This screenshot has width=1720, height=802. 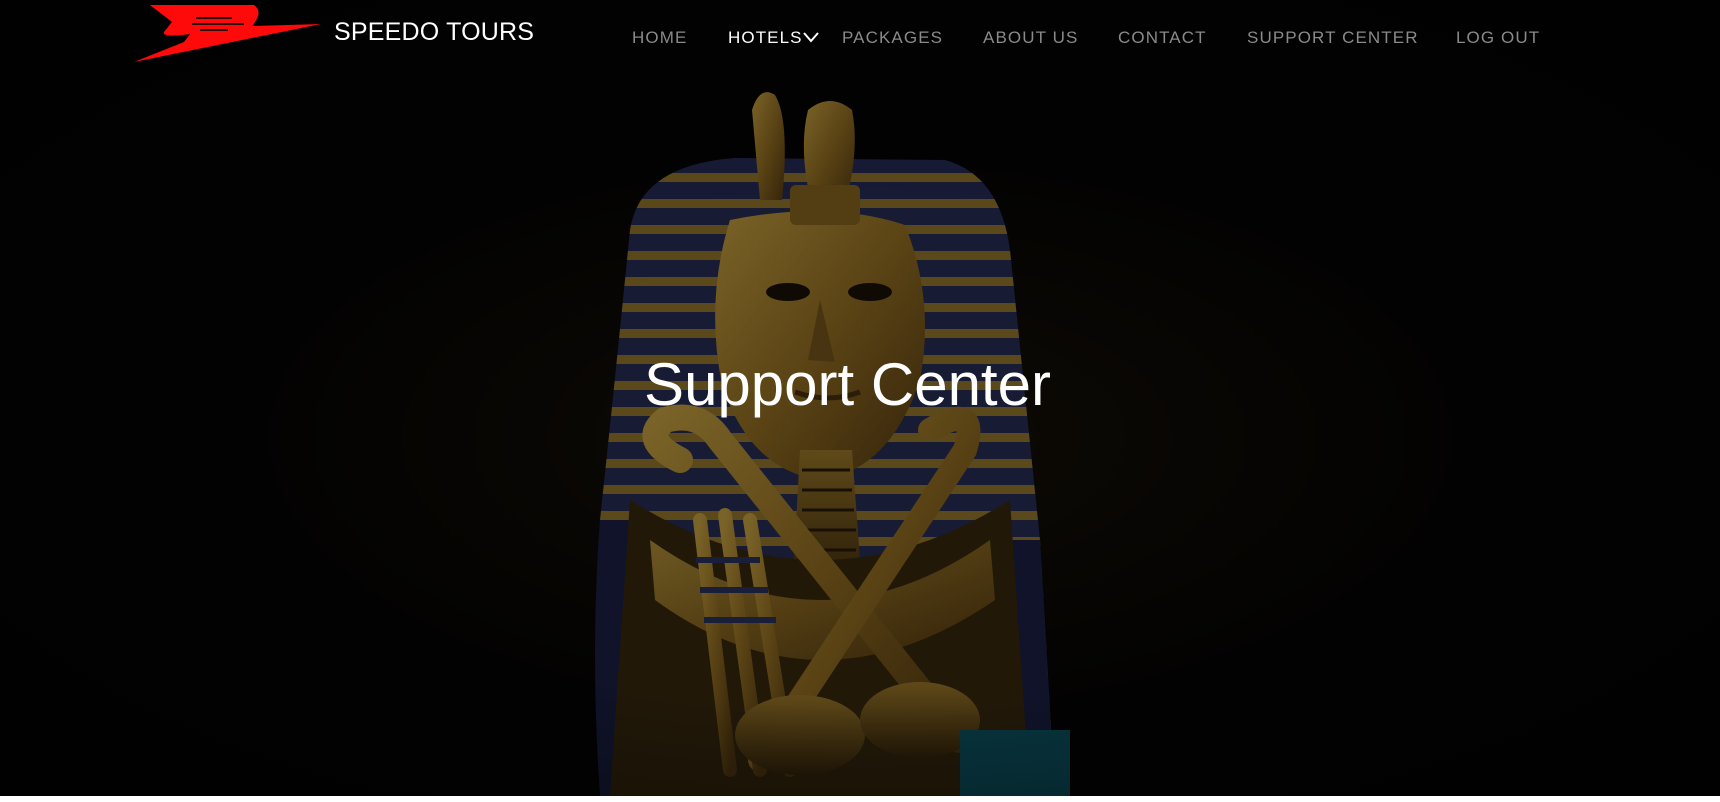 What do you see at coordinates (892, 38) in the screenshot?
I see `nav-packages: PACKAGES` at bounding box center [892, 38].